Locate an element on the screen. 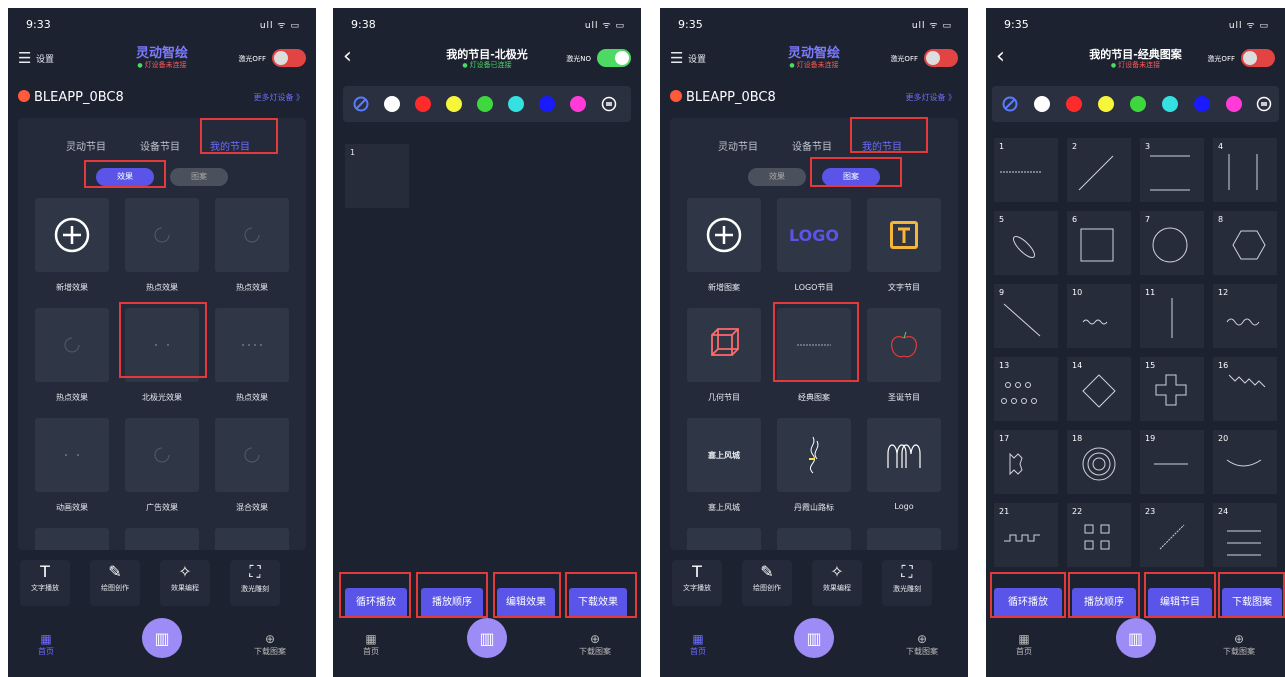 The image size is (1285, 677). christmas-program-tile: 圣诞节目 is located at coordinates (904, 355).